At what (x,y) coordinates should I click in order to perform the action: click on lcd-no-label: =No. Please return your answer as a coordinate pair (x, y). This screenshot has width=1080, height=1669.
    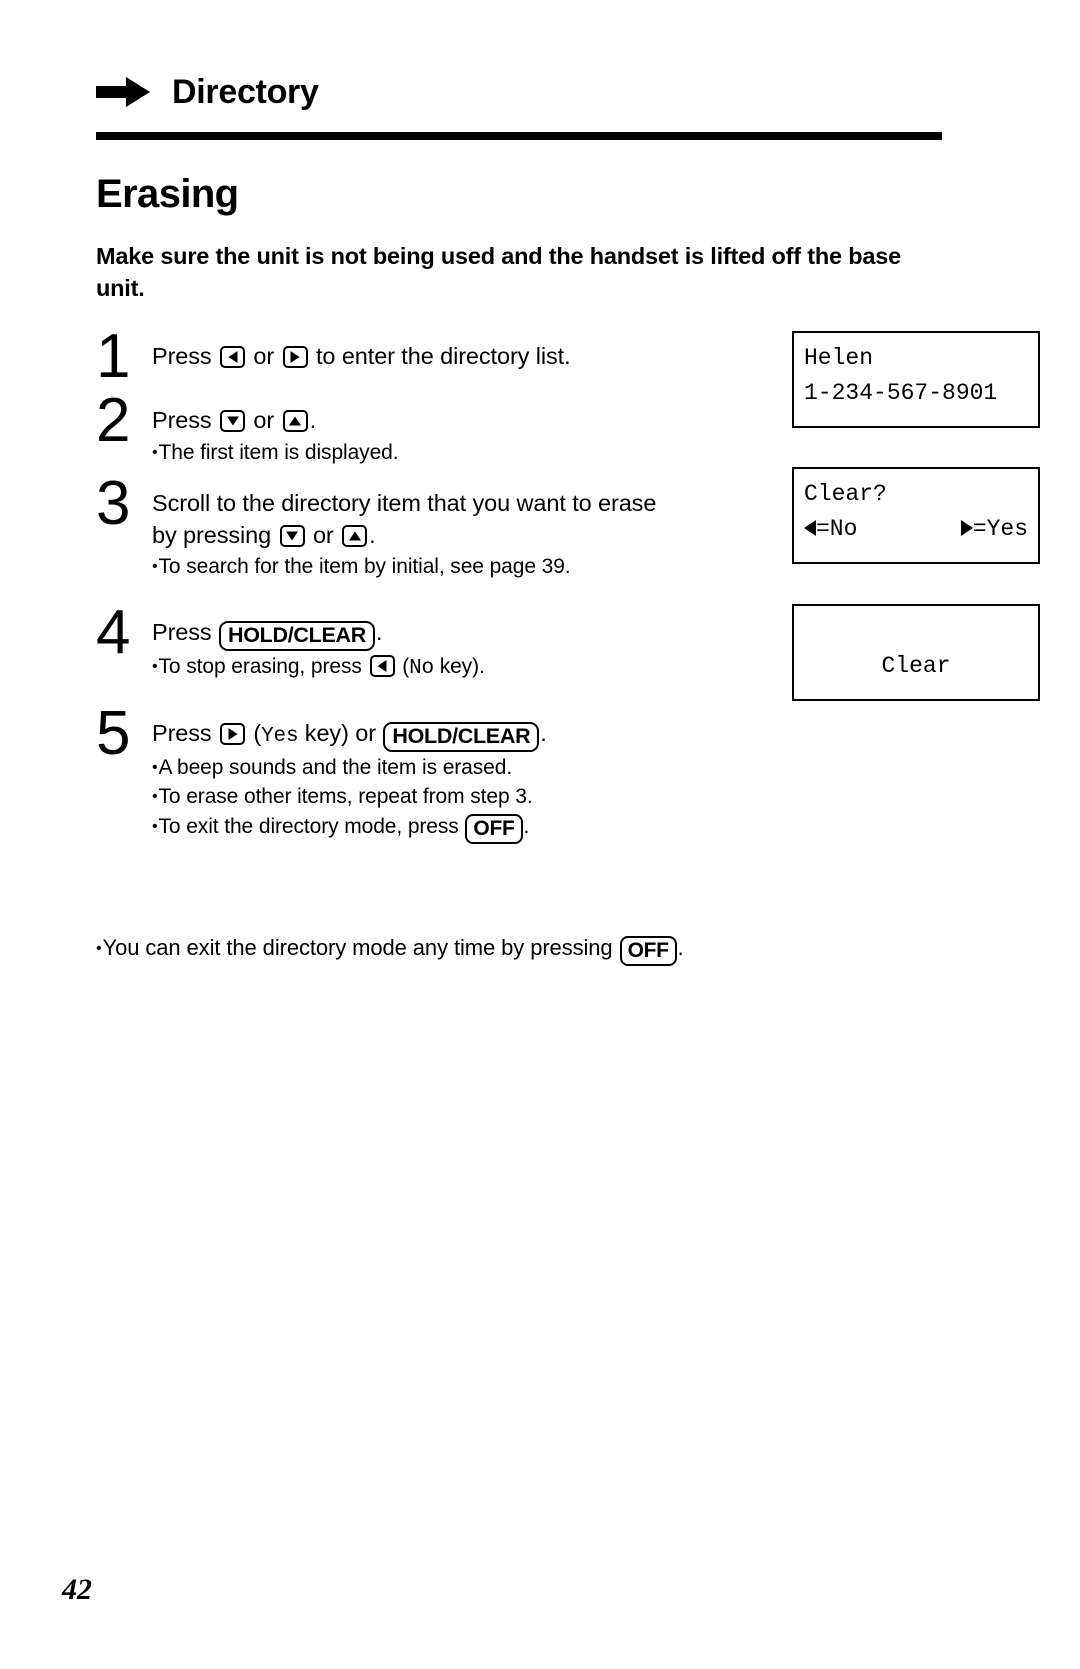
    Looking at the image, I should click on (837, 529).